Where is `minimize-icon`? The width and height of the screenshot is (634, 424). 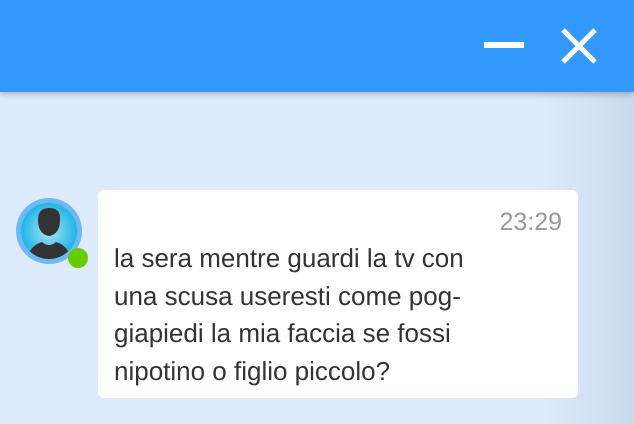
minimize-icon is located at coordinates (504, 46).